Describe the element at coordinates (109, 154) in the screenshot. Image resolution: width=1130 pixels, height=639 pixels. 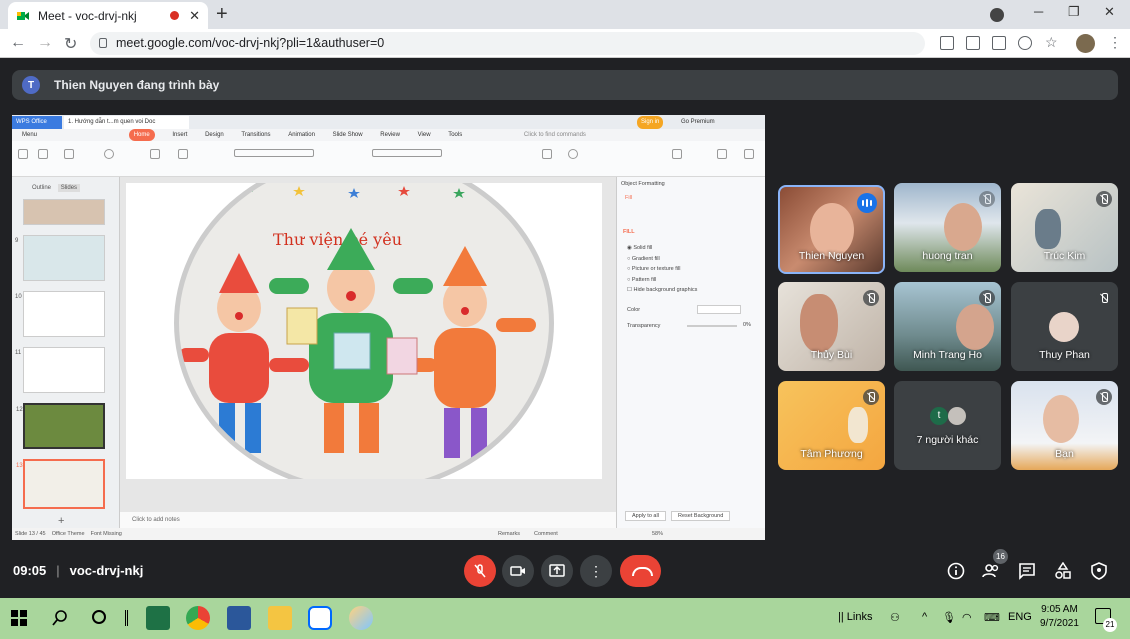
I see `play-slide-icon` at that location.